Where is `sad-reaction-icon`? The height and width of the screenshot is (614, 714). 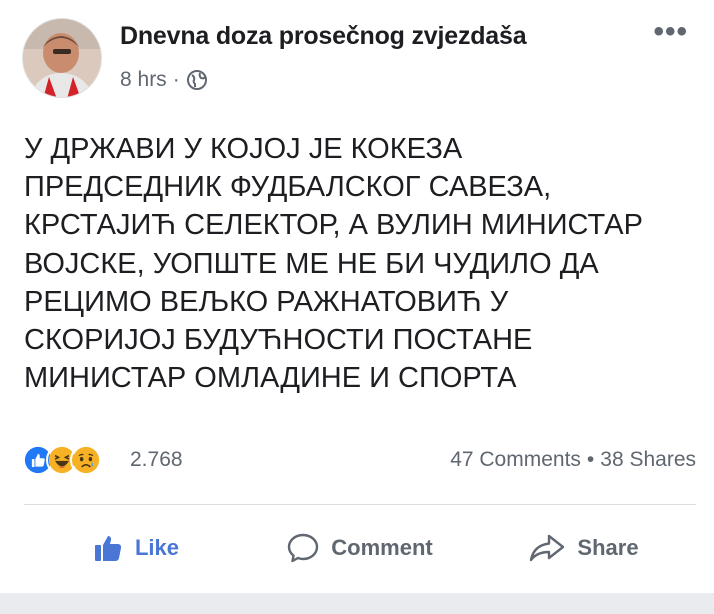
sad-reaction-icon is located at coordinates (86, 460).